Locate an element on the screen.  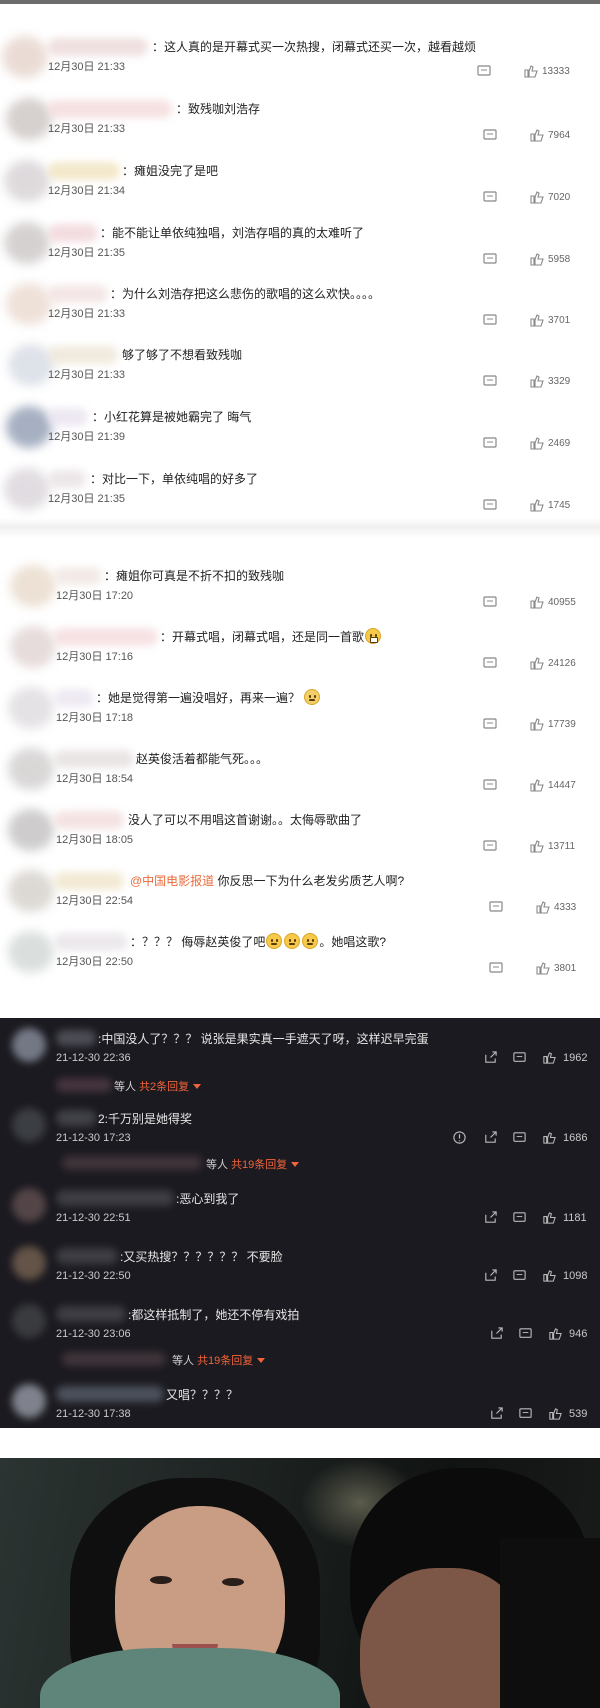
comment-text: ：？？？ 侮辱赵英俊了吧 。她唱这歌? is located at coordinates (258, 941).